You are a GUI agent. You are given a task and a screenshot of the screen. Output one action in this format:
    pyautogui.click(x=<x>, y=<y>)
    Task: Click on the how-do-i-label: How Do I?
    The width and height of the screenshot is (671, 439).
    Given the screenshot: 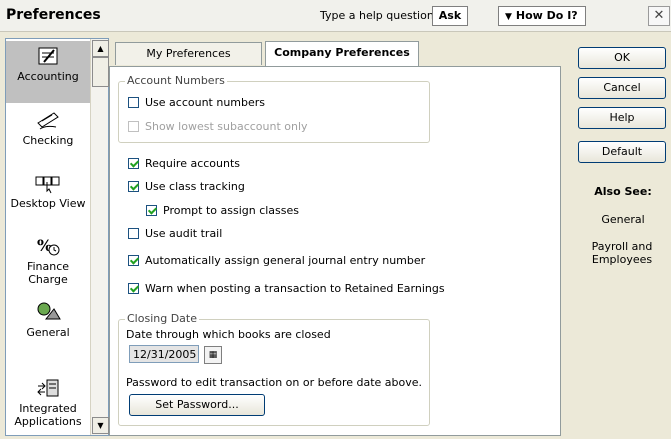 What is the action you would take?
    pyautogui.click(x=546, y=15)
    